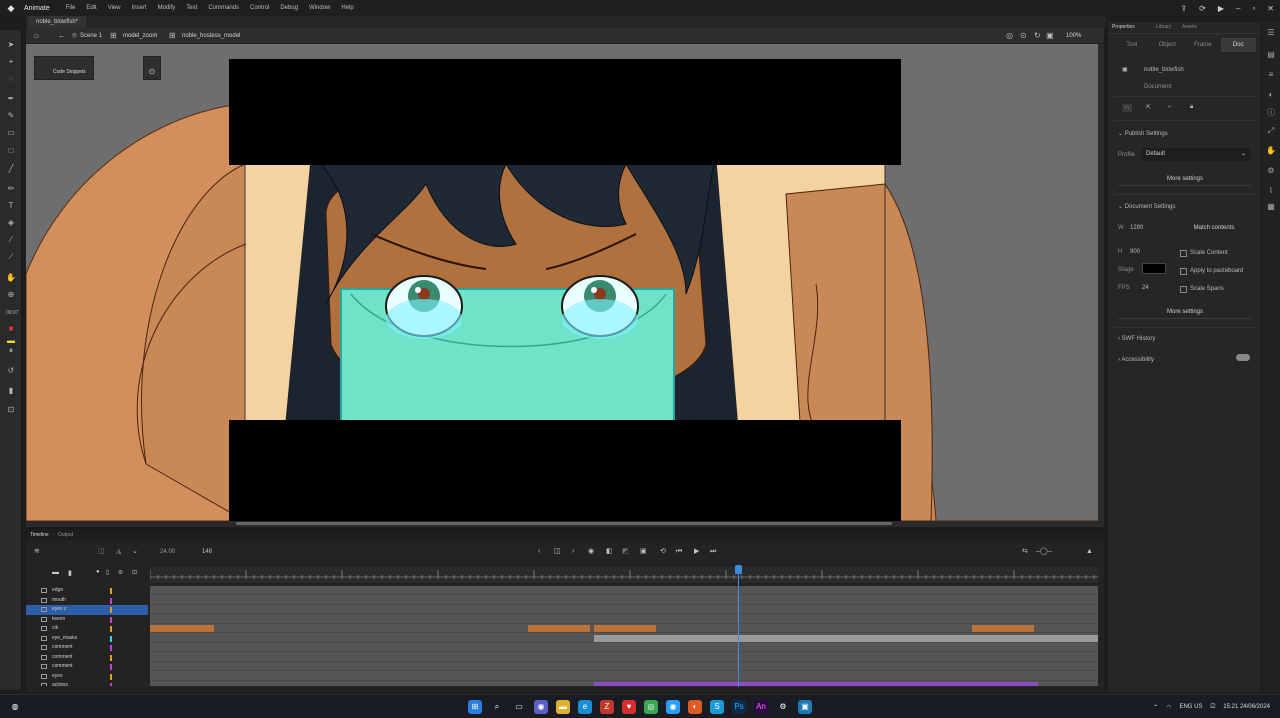 Image resolution: width=1280 pixels, height=718 pixels. Describe the element at coordinates (87, 591) in the screenshot. I see `timeline-layer: edge` at that location.